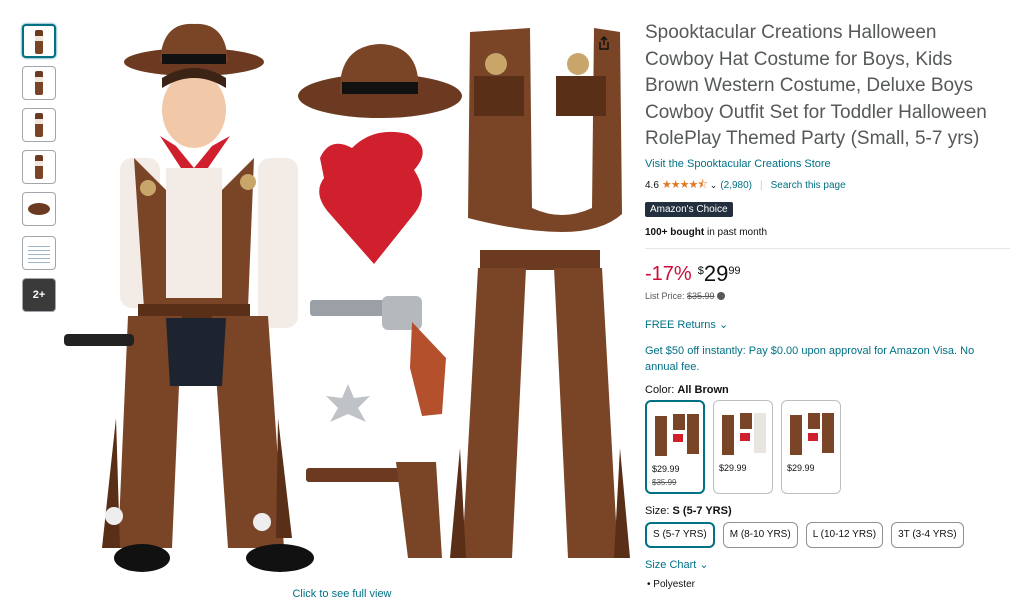  Describe the element at coordinates (342, 594) in the screenshot. I see `full-view-link: Click to see full view` at that location.